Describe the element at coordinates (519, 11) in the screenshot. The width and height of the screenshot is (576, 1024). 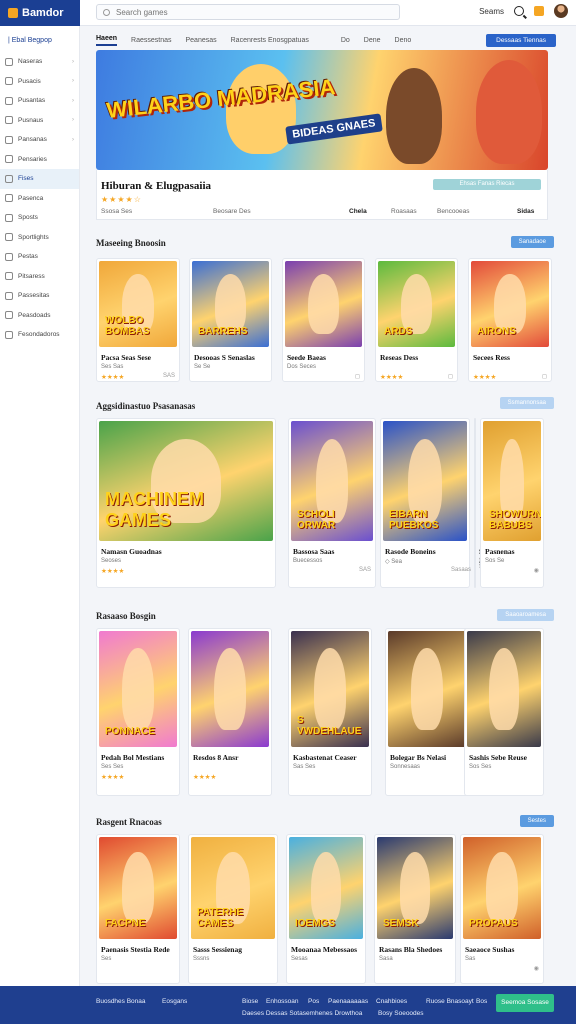
I see `search-icon` at that location.